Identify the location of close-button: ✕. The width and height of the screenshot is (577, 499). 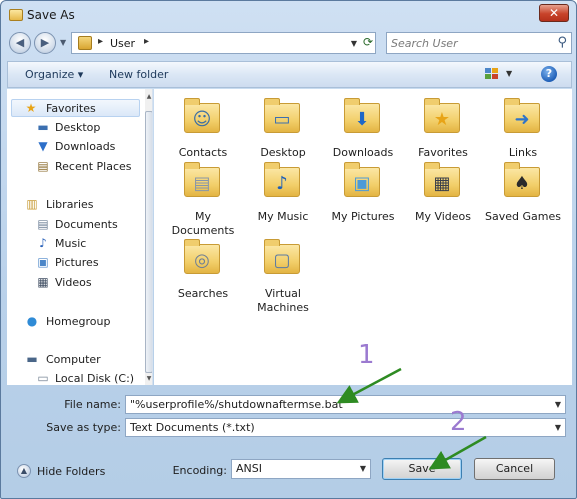
(554, 13).